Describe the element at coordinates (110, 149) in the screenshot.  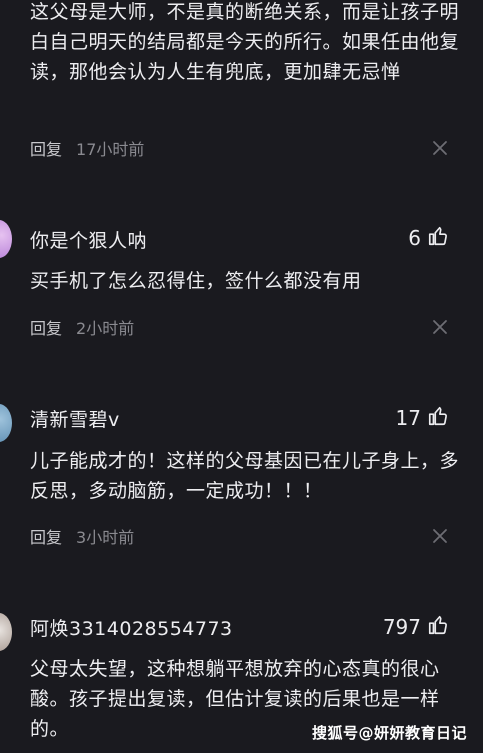
I see `comment-time: 17小时前` at that location.